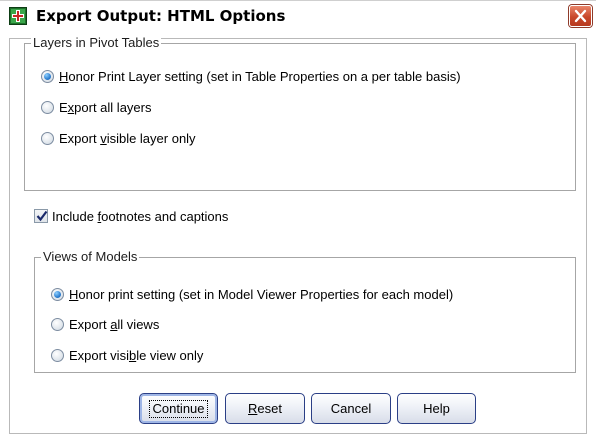 The width and height of the screenshot is (596, 443). I want to click on reset-button: Reset, so click(265, 408).